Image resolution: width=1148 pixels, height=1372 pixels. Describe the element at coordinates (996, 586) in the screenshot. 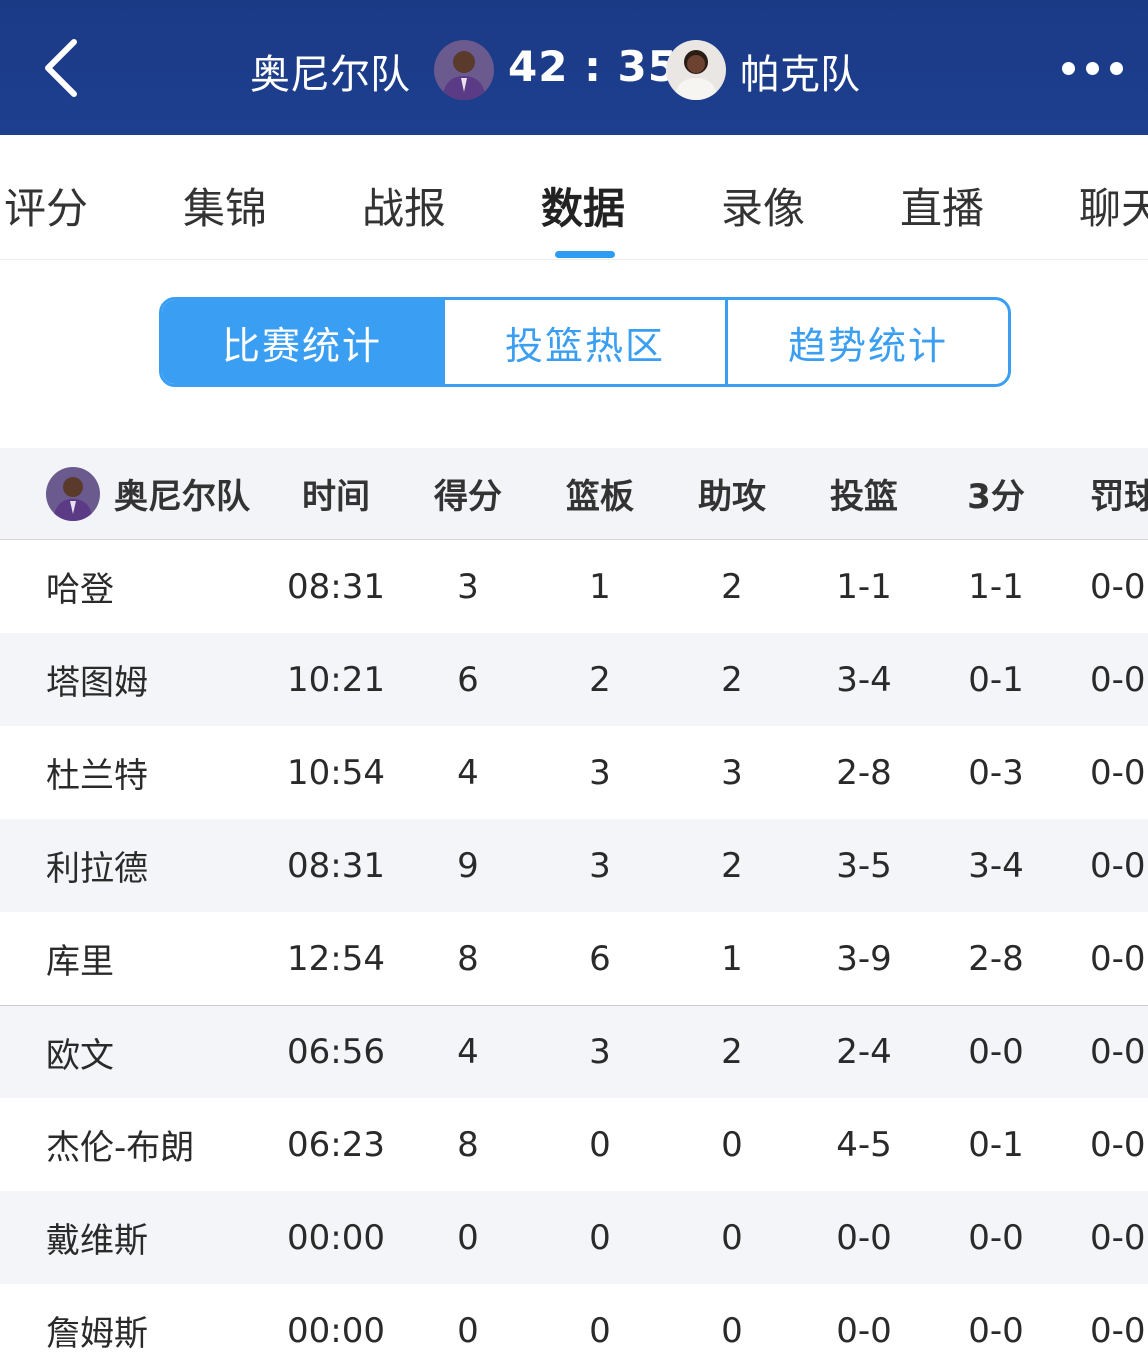

I see `stat-three-pointers: 1-1` at that location.